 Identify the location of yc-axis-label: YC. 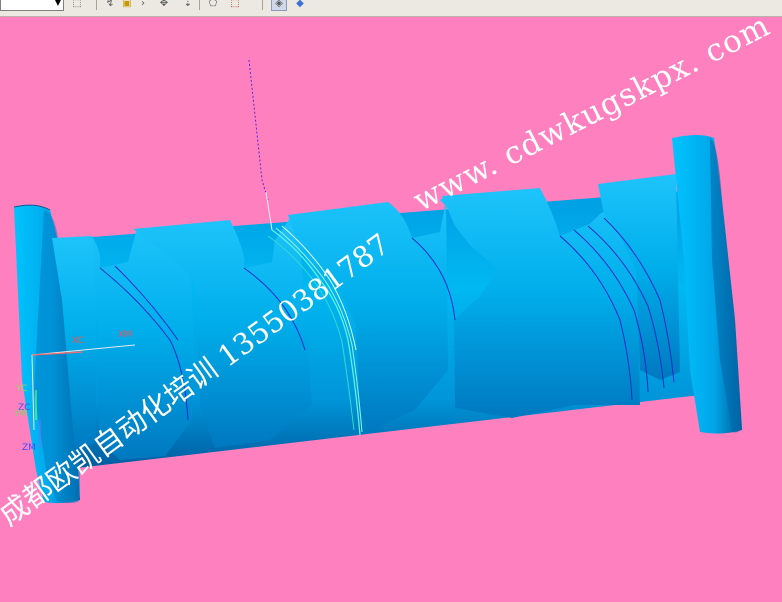
(22, 389).